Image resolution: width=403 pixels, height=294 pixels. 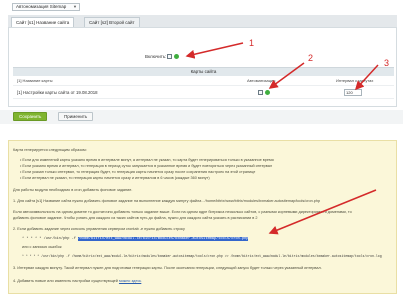 What do you see at coordinates (311, 58) in the screenshot?
I see `annotation-label-2: 2` at bounding box center [311, 58].